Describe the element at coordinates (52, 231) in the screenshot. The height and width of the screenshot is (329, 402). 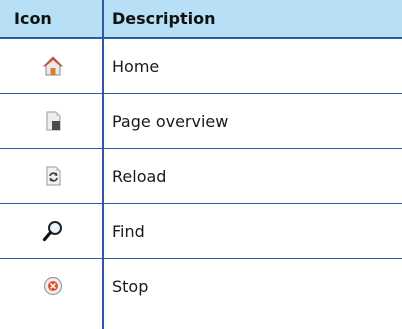
I see `find-icon` at that location.